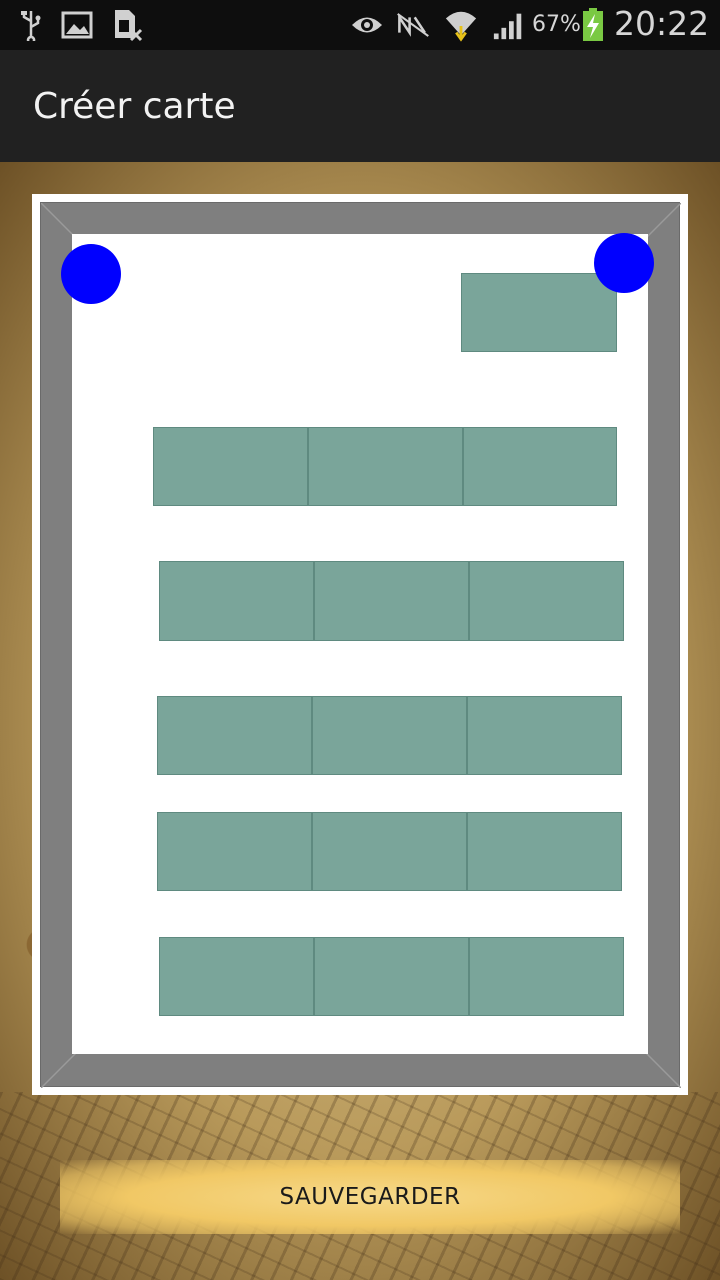  Describe the element at coordinates (127, 25) in the screenshot. I see `sim-card-blocked-icon` at that location.